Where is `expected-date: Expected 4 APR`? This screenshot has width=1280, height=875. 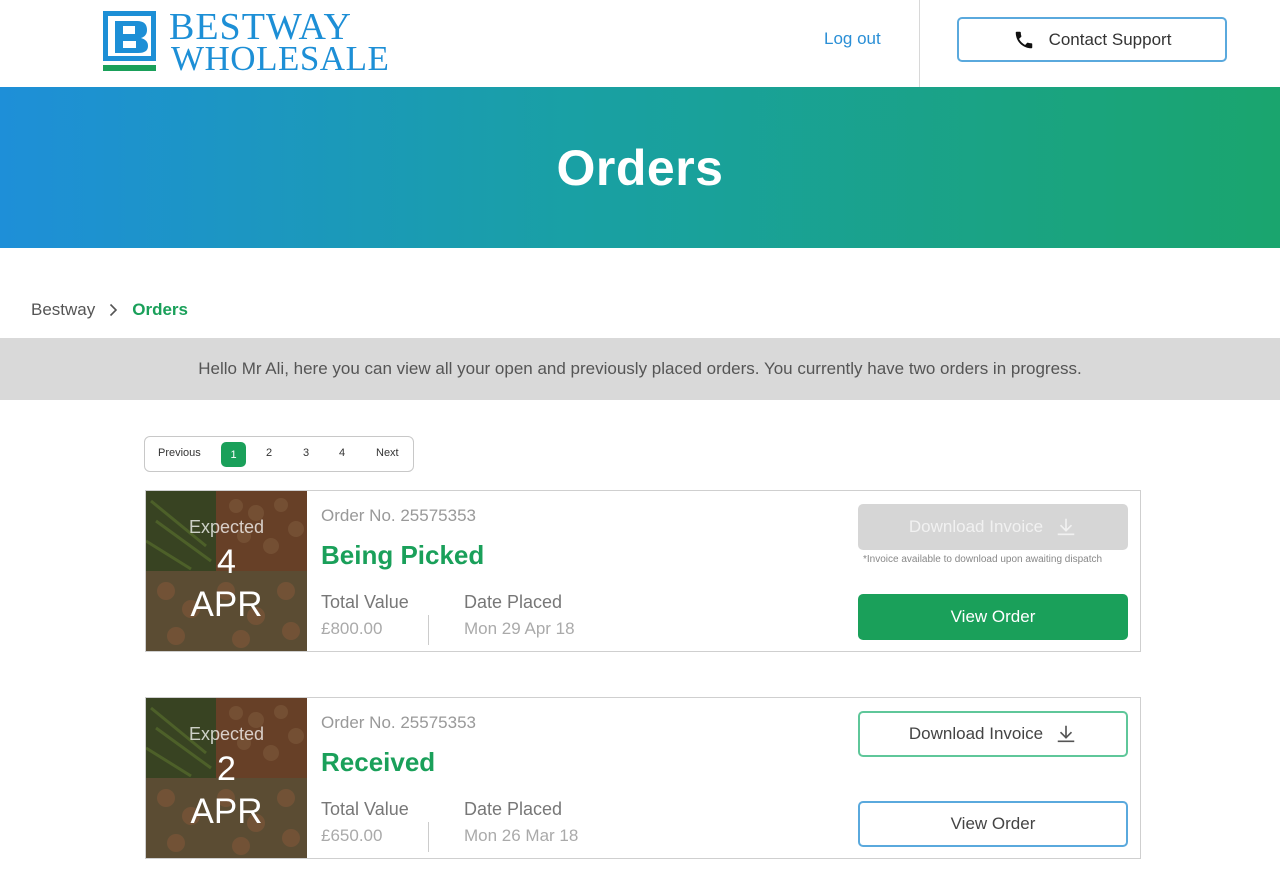 expected-date: Expected 4 APR is located at coordinates (226, 571).